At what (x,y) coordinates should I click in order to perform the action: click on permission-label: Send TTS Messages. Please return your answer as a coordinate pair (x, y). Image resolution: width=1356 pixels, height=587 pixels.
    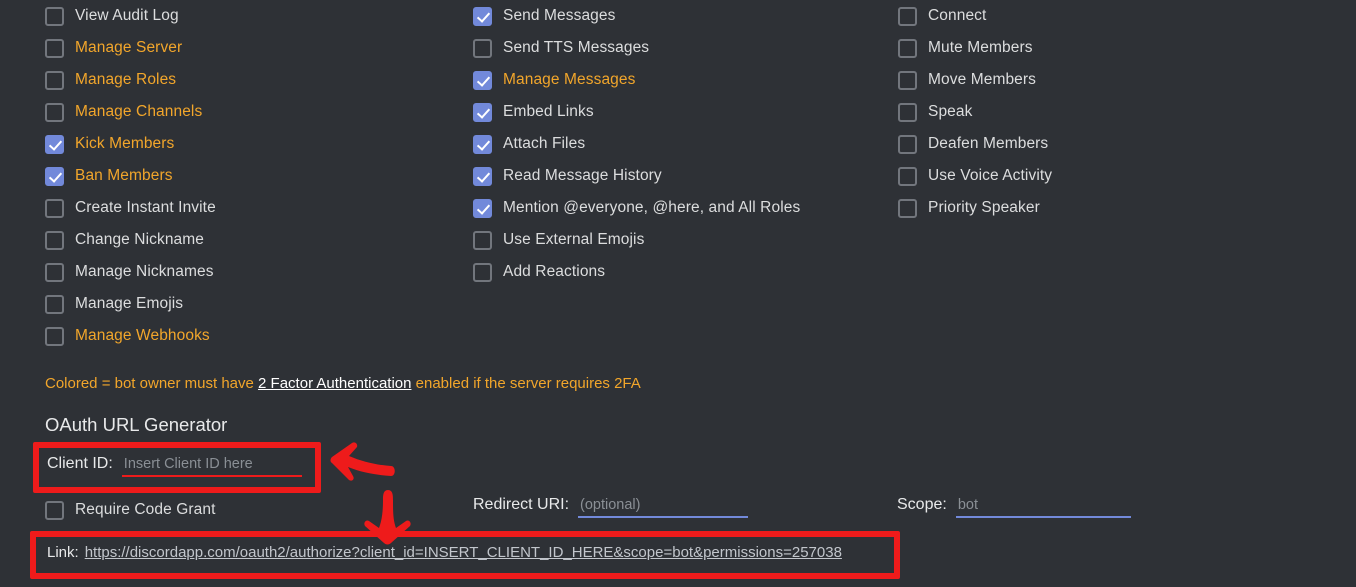
    Looking at the image, I should click on (576, 47).